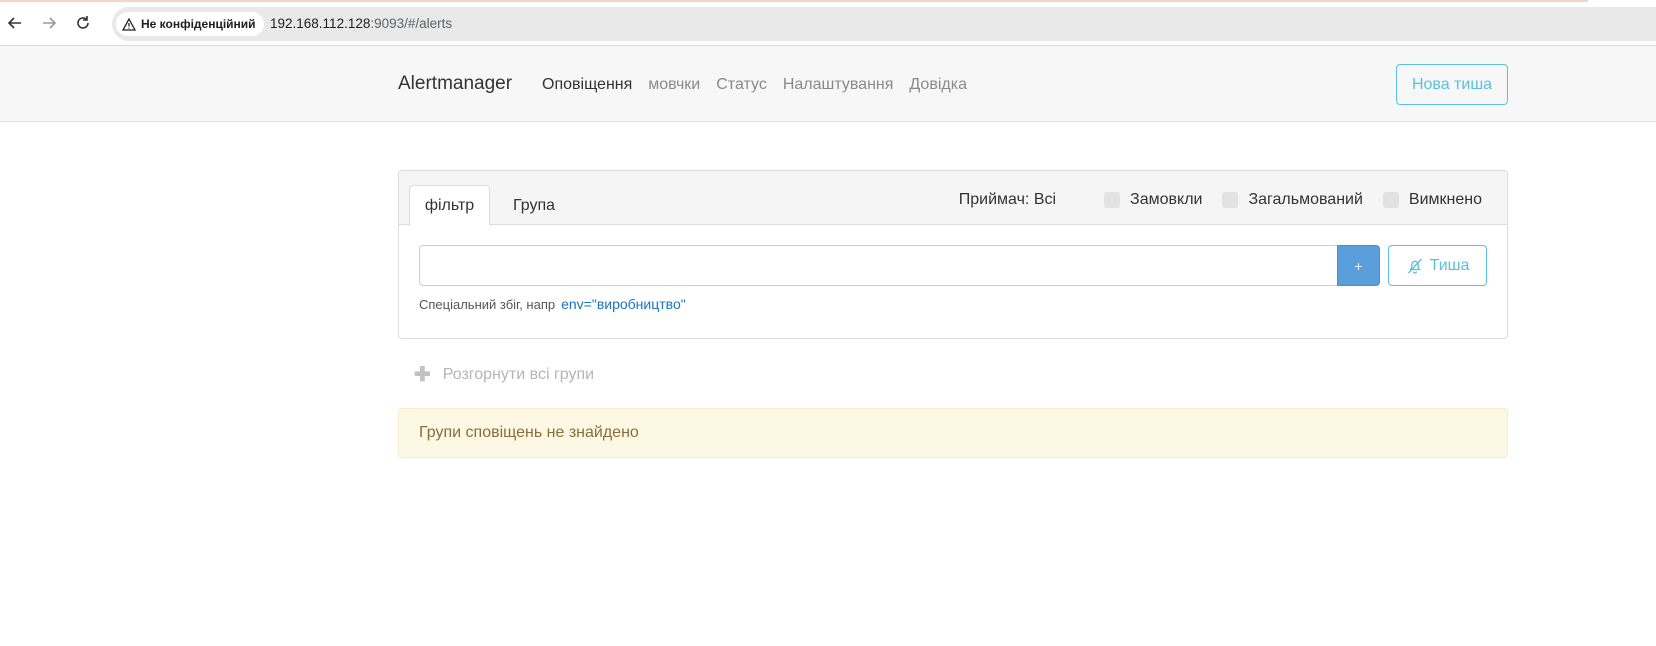  I want to click on filter-hint: Спеціальний збіг, напр env="виробництво", so click(552, 304).